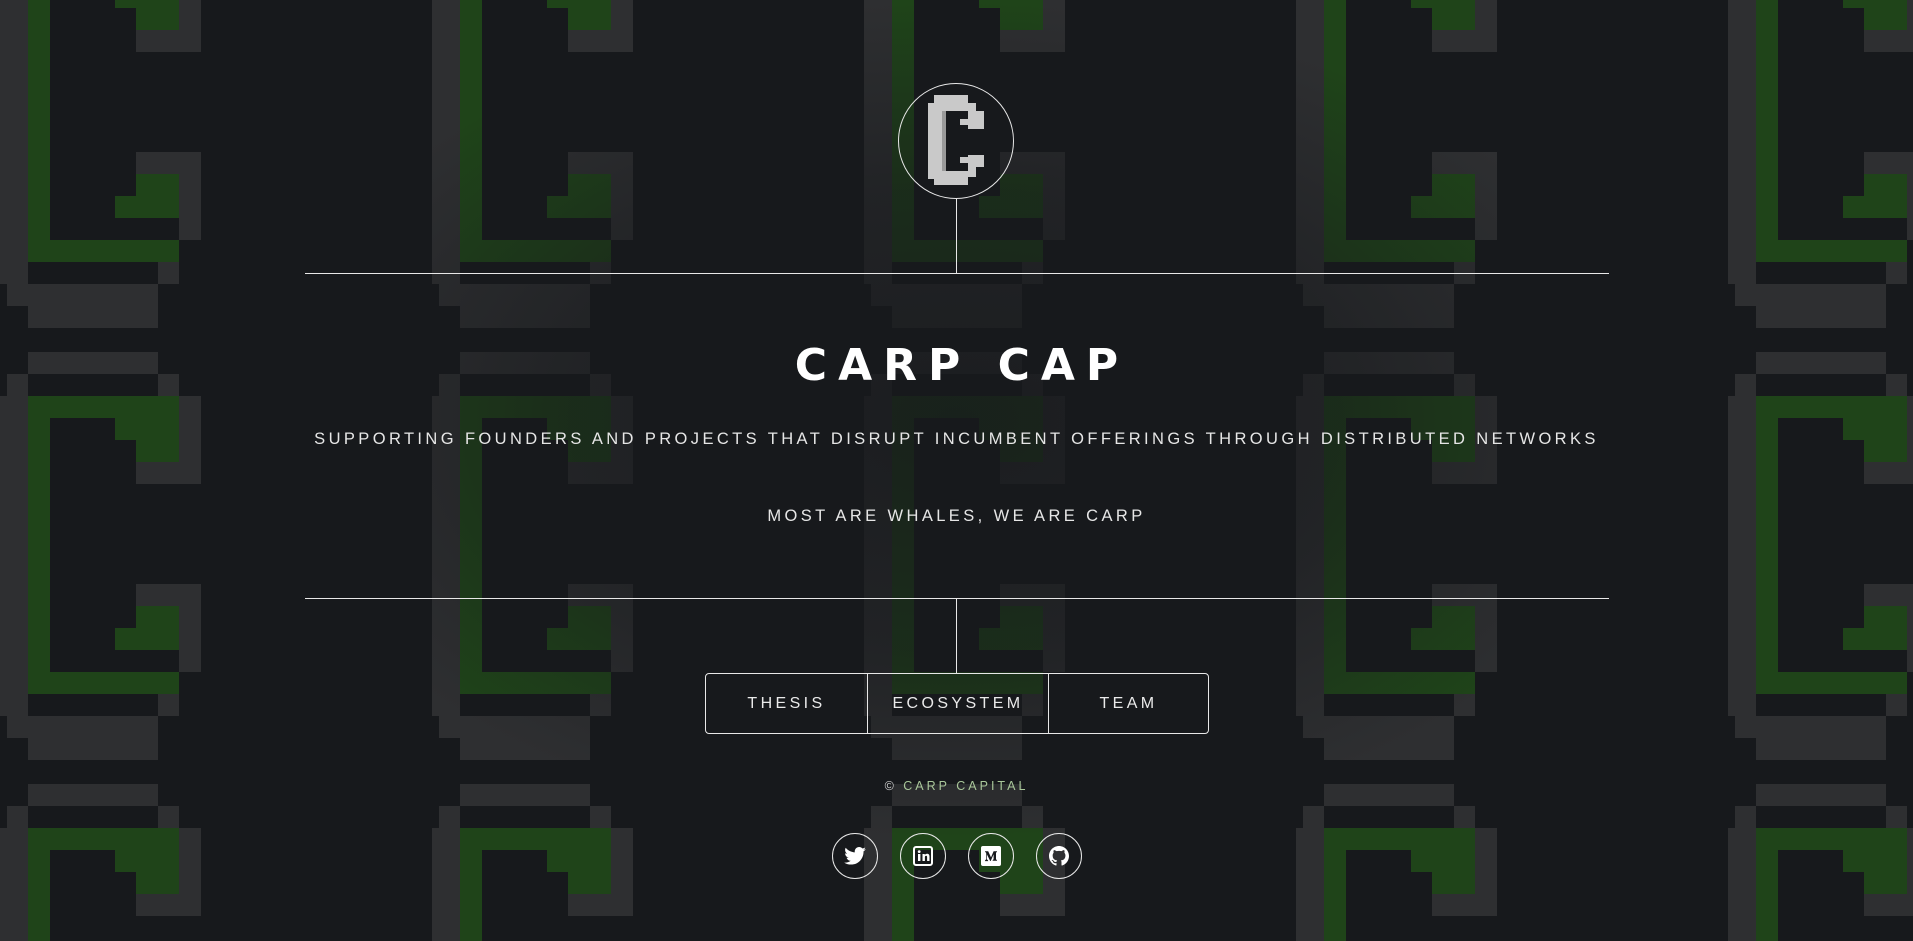 This screenshot has width=1913, height=941. I want to click on social-links, so click(956, 856).